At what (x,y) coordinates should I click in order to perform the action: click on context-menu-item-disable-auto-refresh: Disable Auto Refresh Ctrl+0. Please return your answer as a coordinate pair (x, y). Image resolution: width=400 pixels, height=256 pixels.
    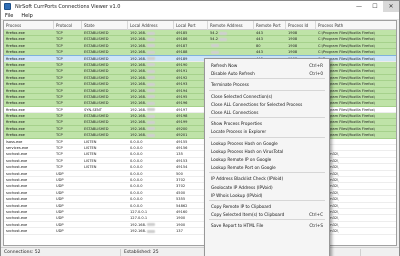
    Looking at the image, I should click on (267, 73).